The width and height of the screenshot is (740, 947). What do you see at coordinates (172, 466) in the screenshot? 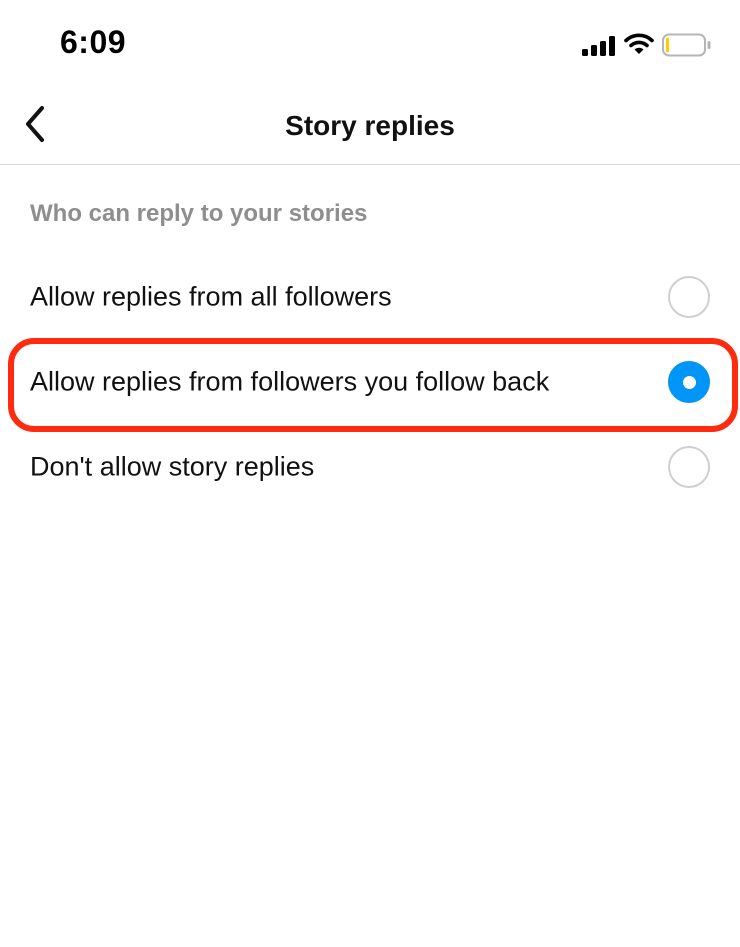
I see `option-label: Don't allow story replies` at bounding box center [172, 466].